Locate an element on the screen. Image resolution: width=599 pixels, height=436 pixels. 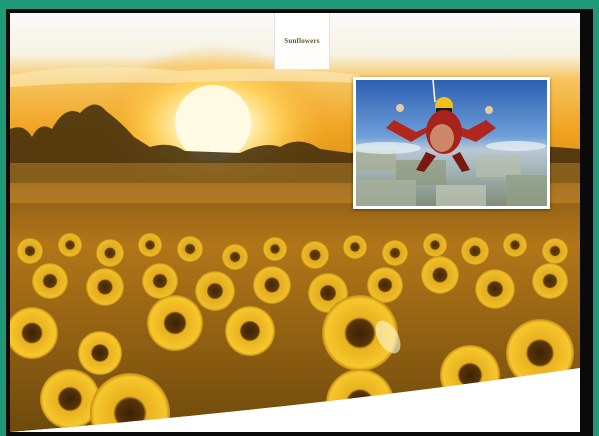
site-logo: Sunflowers is located at coordinates (302, 41).